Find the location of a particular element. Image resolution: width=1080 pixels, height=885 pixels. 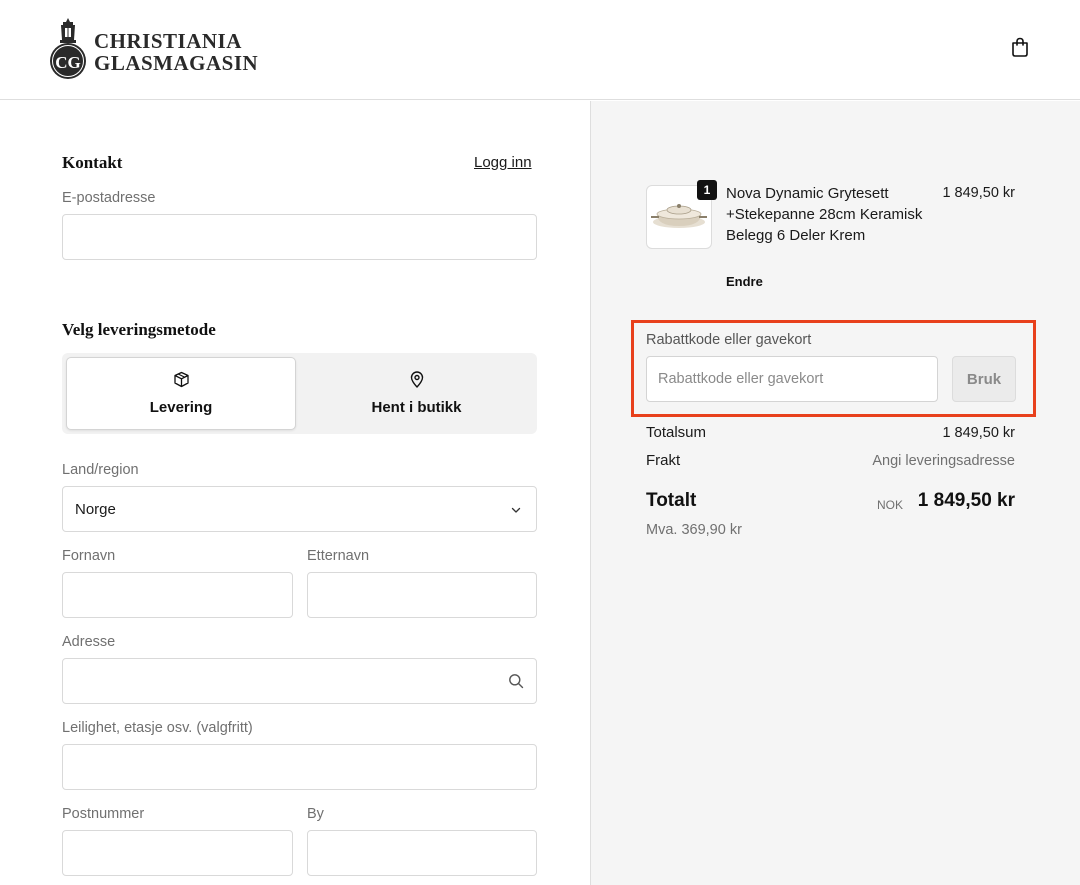

email-field is located at coordinates (299, 237).